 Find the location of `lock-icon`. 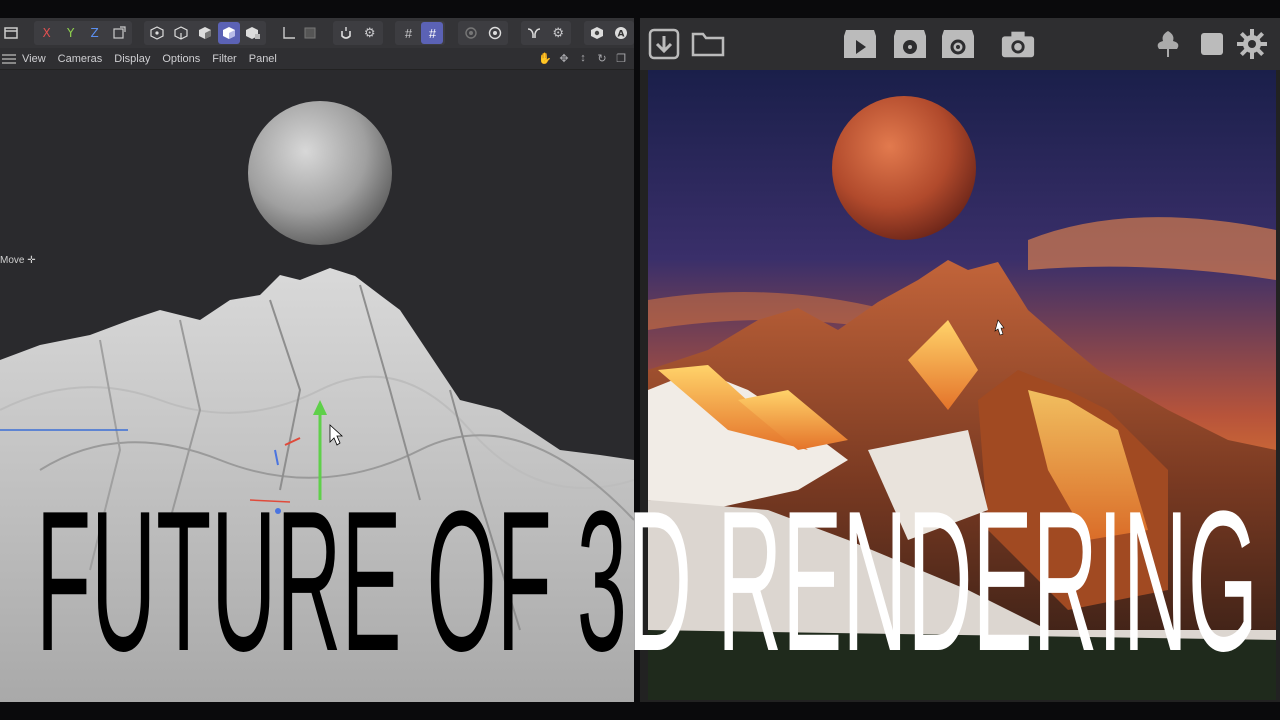

lock-icon is located at coordinates (346, 33).